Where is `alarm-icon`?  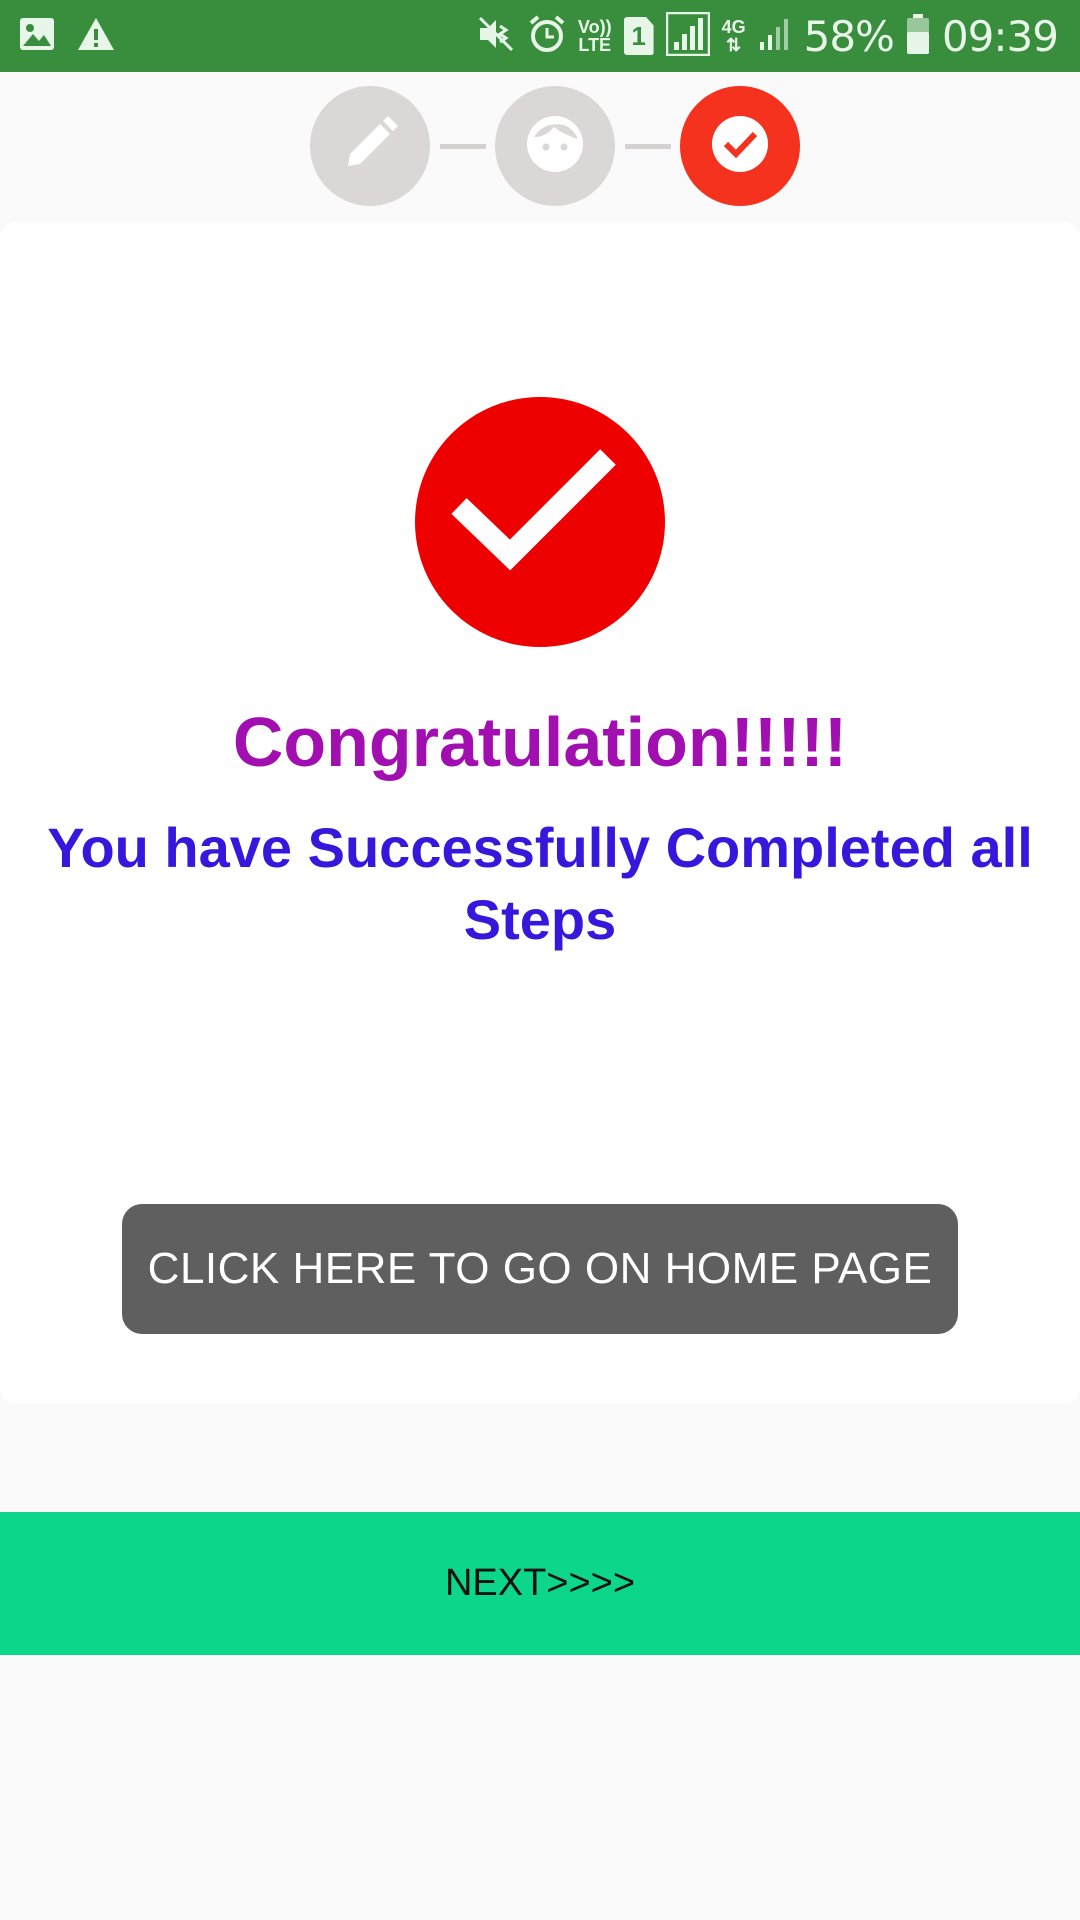
alarm-icon is located at coordinates (547, 36).